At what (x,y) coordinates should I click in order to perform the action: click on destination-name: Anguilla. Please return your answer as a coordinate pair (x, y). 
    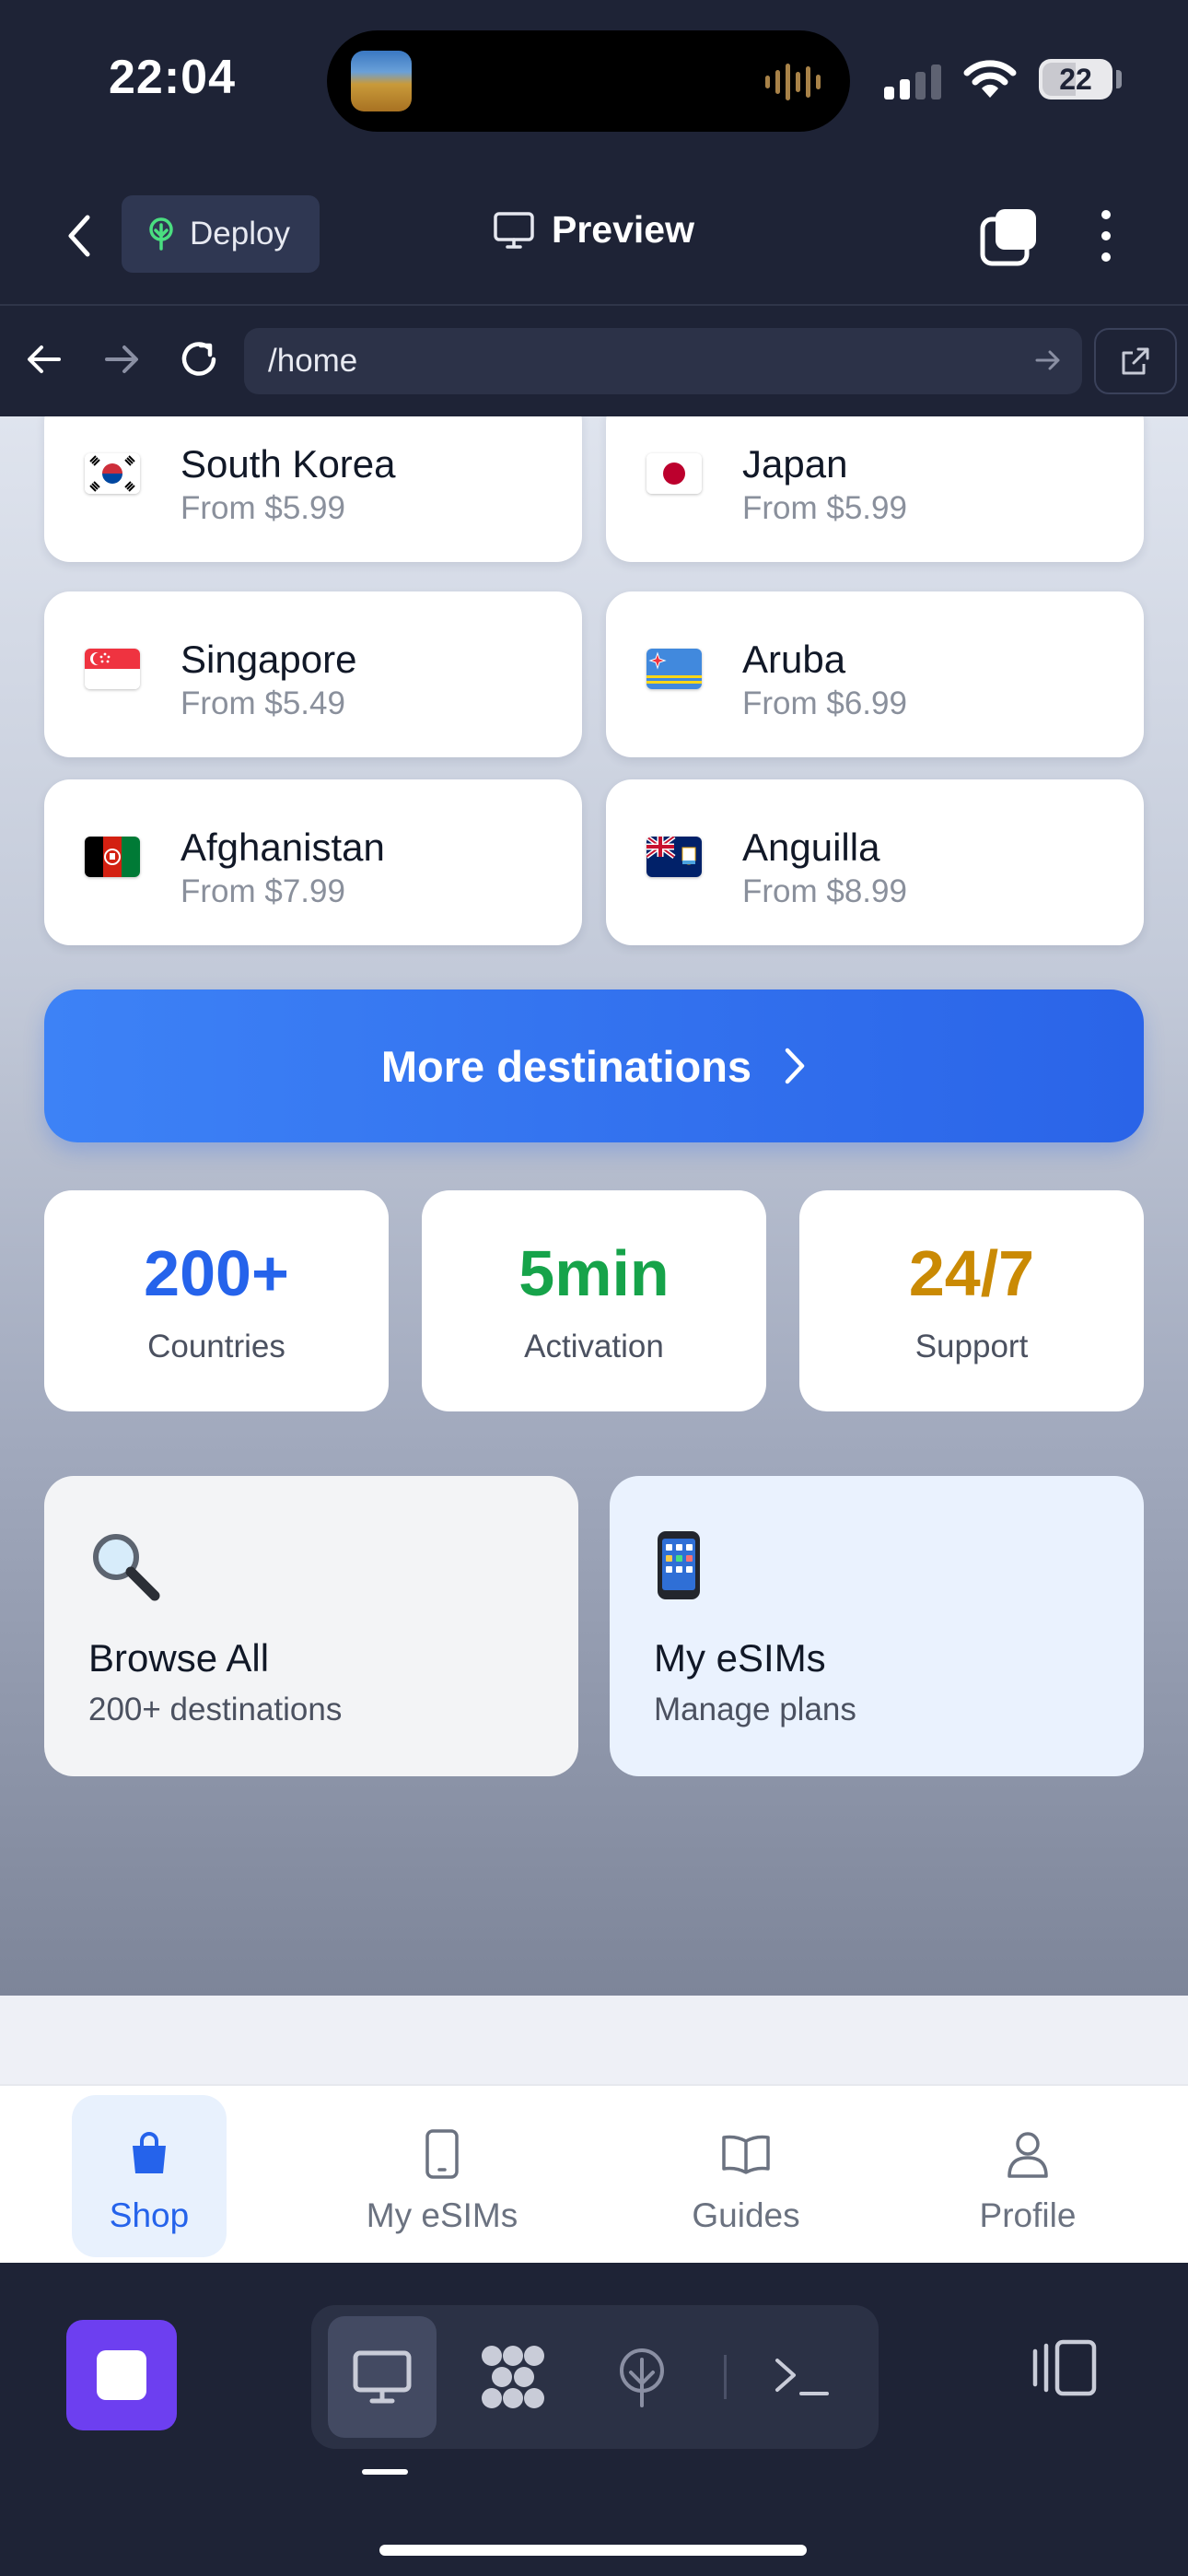
    Looking at the image, I should click on (811, 847).